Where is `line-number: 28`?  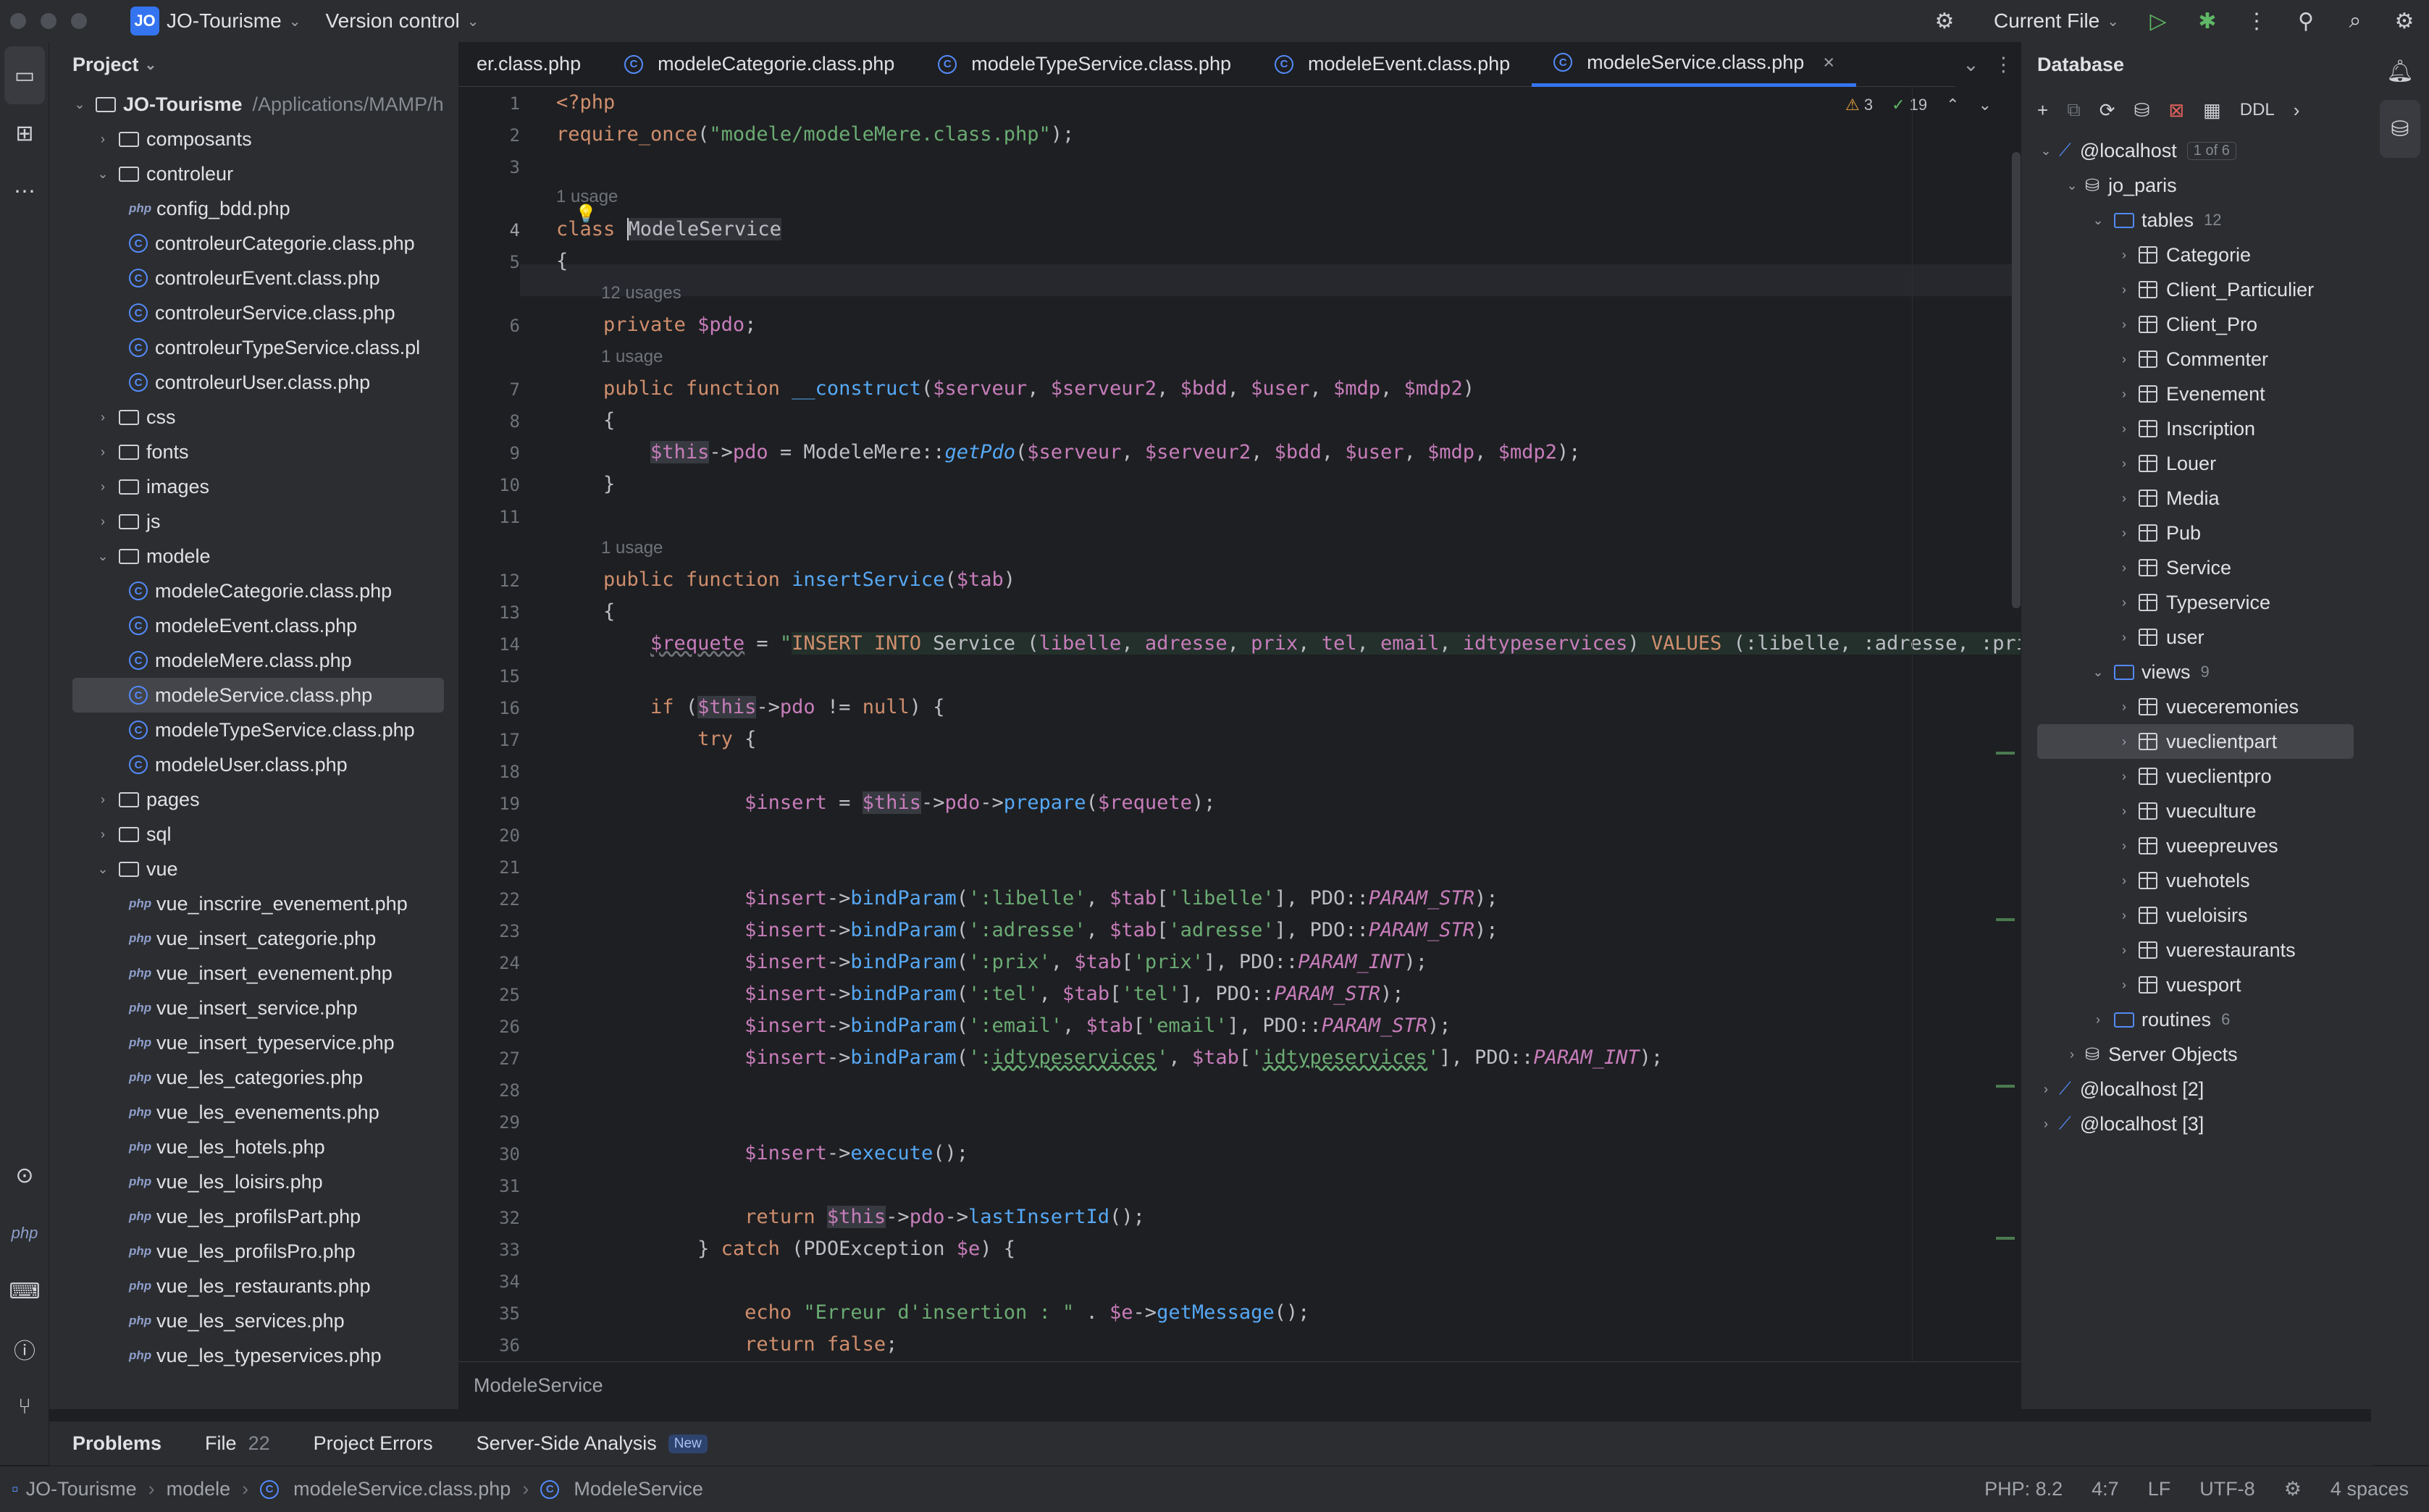 line-number: 28 is located at coordinates (489, 1090).